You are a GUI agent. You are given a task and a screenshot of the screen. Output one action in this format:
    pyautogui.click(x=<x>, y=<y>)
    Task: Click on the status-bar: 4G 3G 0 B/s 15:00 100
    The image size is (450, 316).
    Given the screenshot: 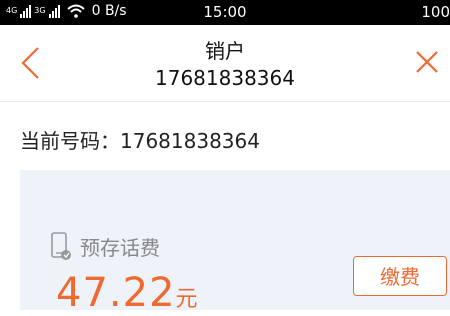 What is the action you would take?
    pyautogui.click(x=225, y=12)
    